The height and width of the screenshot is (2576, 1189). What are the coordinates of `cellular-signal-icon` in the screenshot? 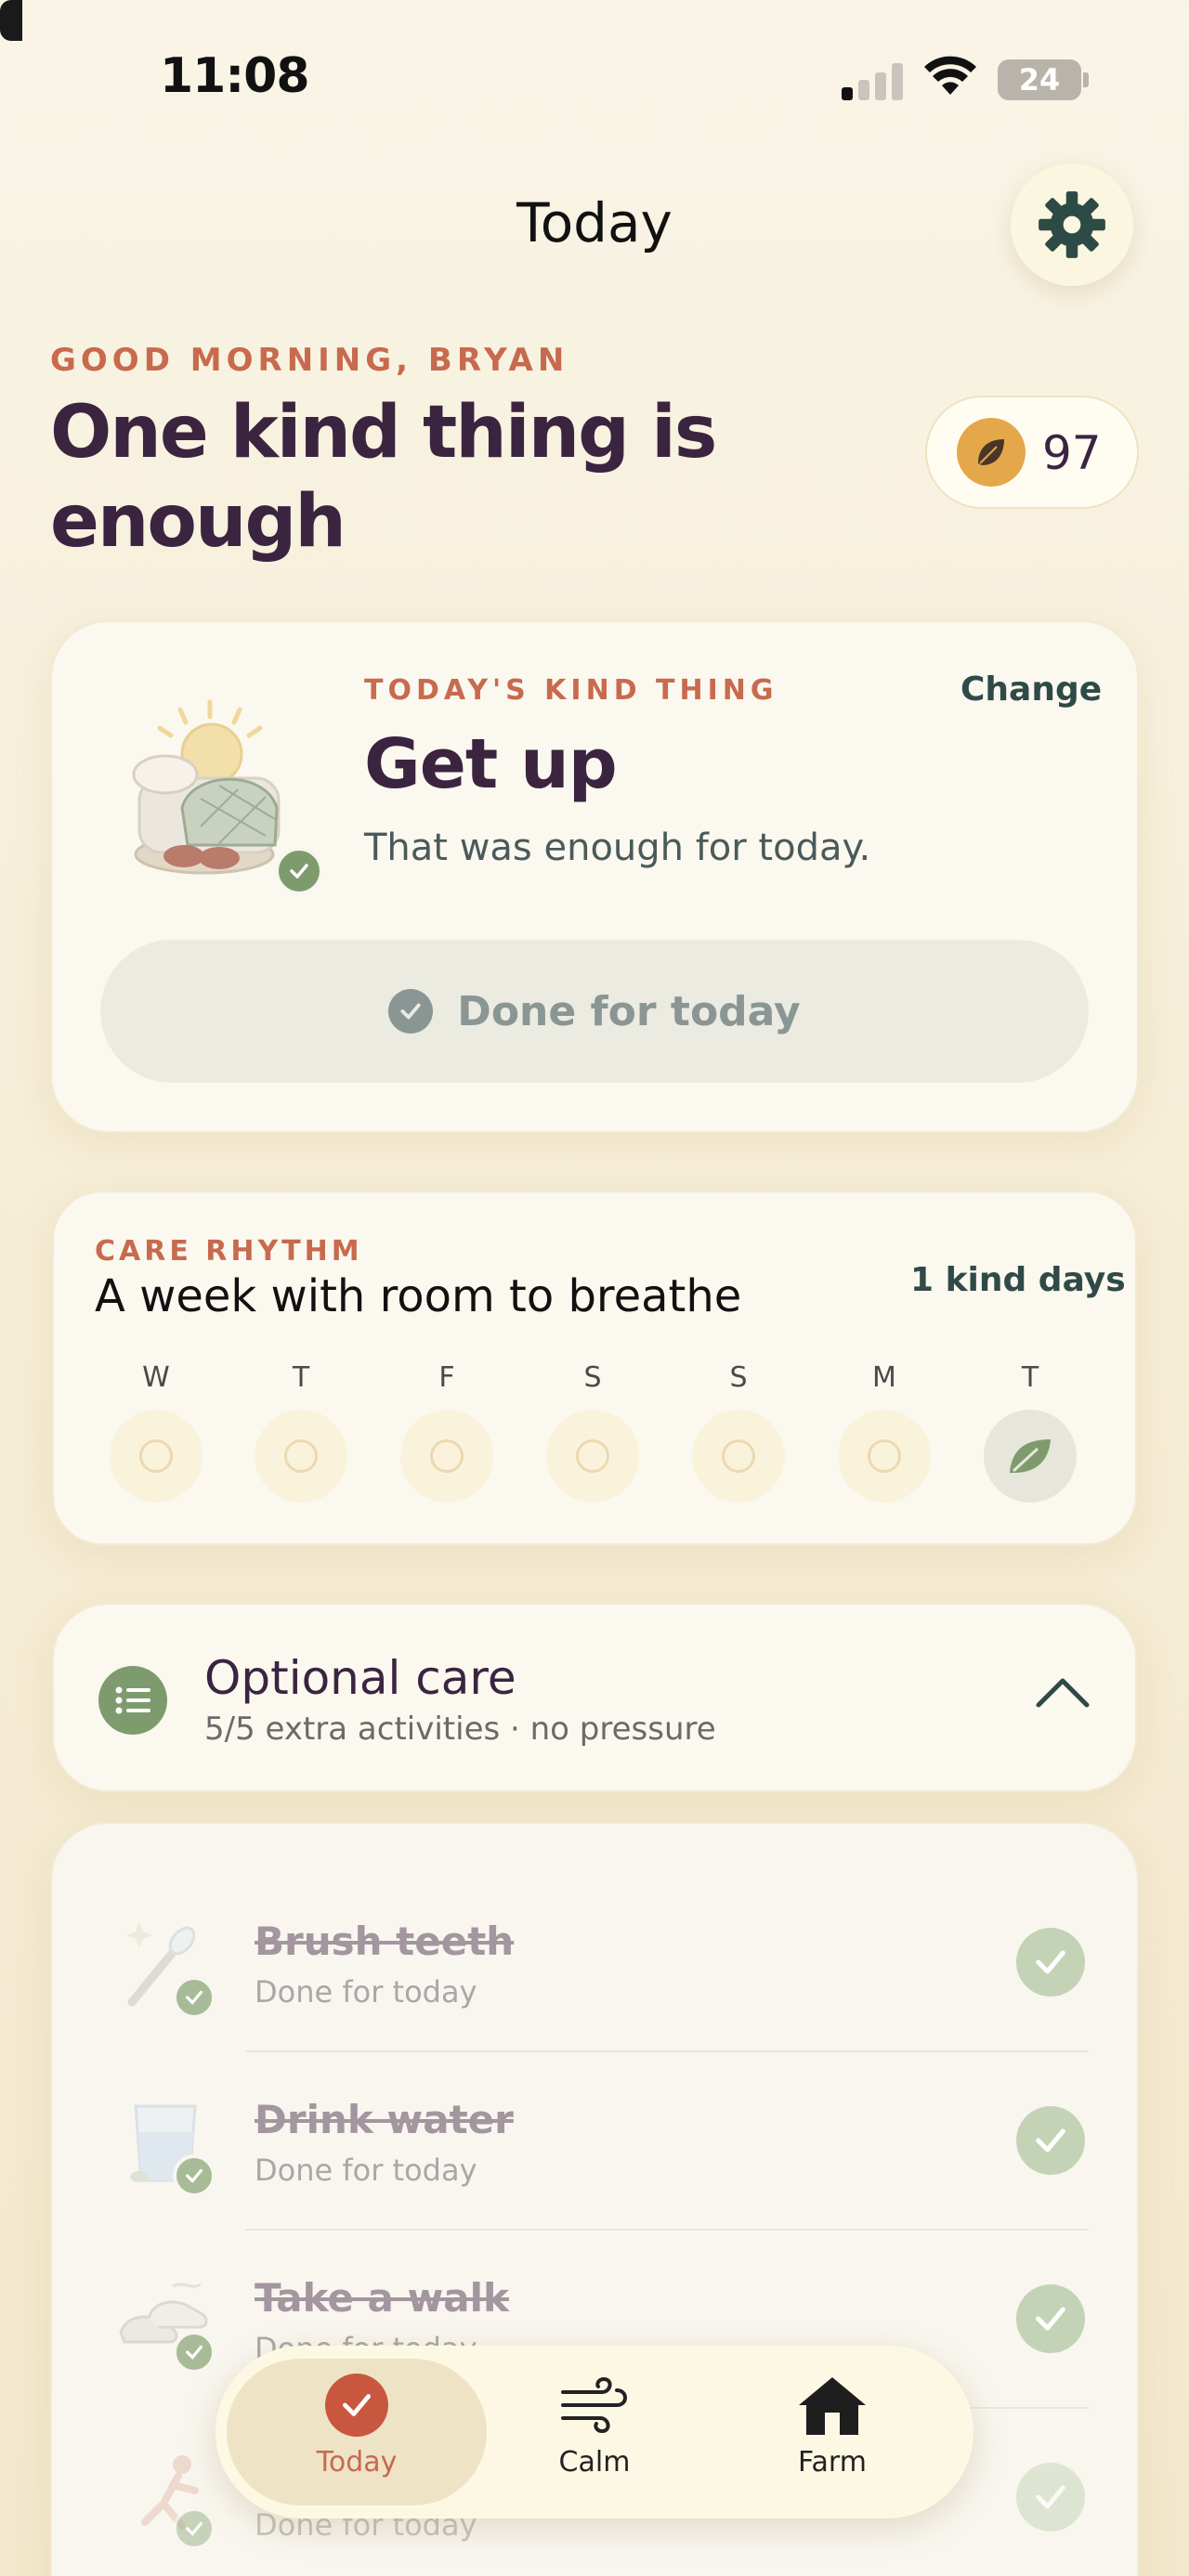 It's located at (874, 81).